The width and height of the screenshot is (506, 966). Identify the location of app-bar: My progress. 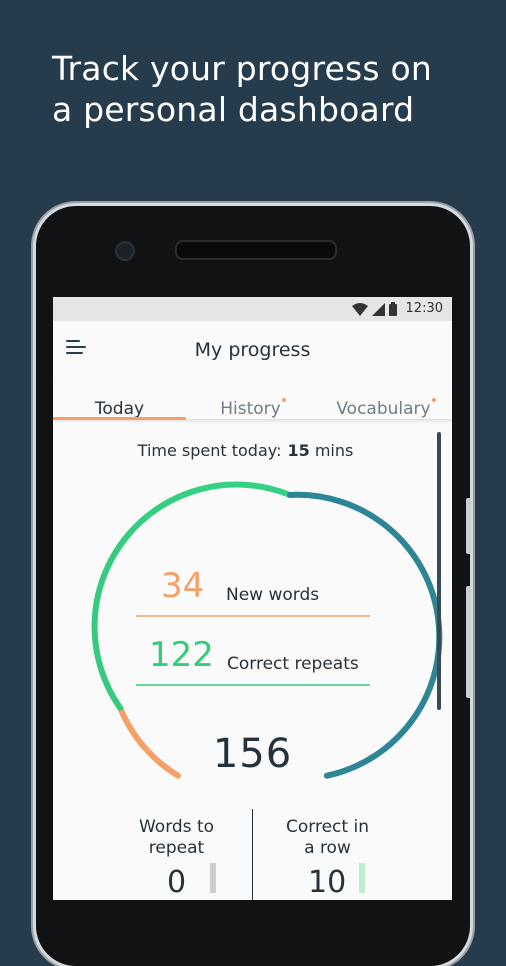
(252, 349).